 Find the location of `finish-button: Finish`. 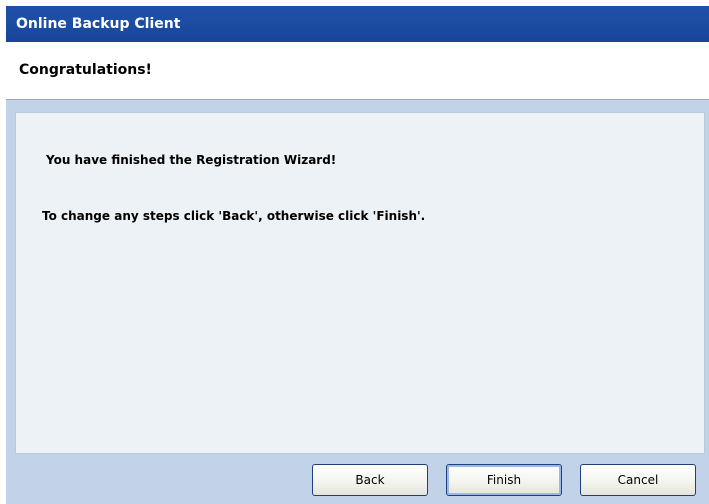

finish-button: Finish is located at coordinates (504, 480).